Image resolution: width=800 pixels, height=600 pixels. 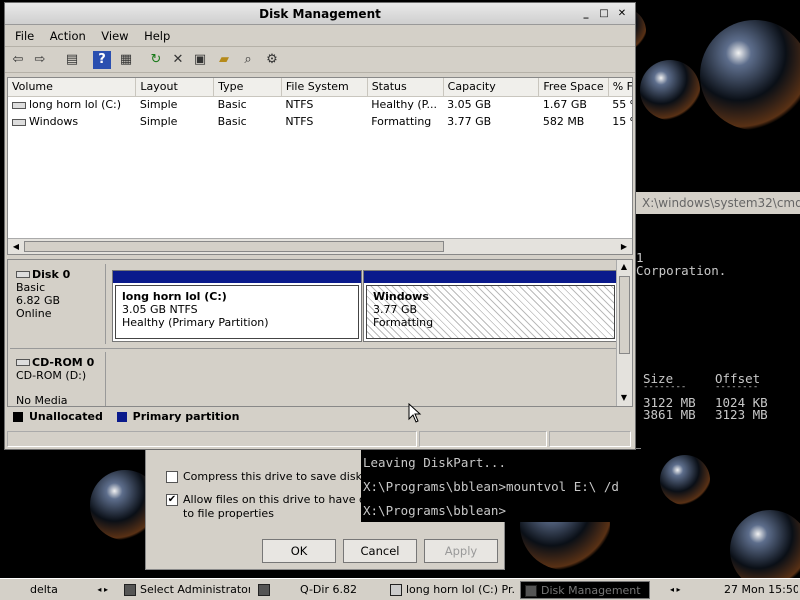 What do you see at coordinates (248, 60) in the screenshot?
I see `search-icon: ⌕` at bounding box center [248, 60].